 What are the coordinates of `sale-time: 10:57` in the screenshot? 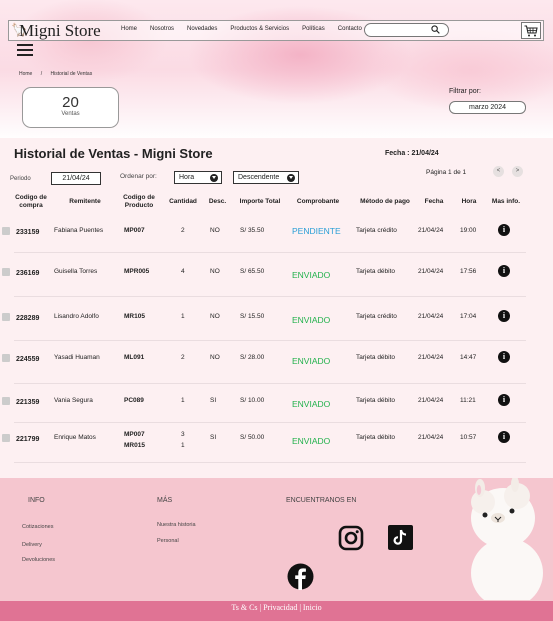 It's located at (468, 437).